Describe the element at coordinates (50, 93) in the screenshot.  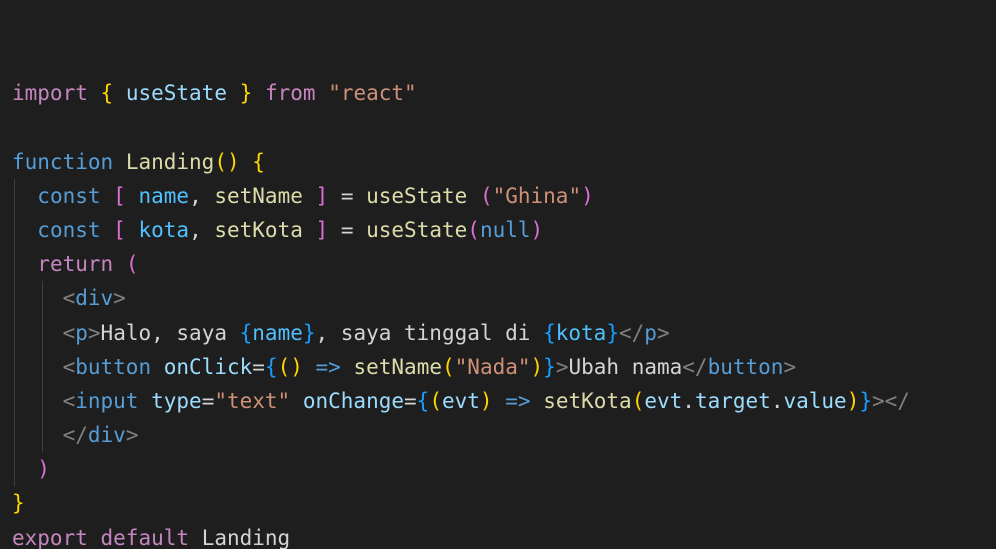
I see `code-token: import` at that location.